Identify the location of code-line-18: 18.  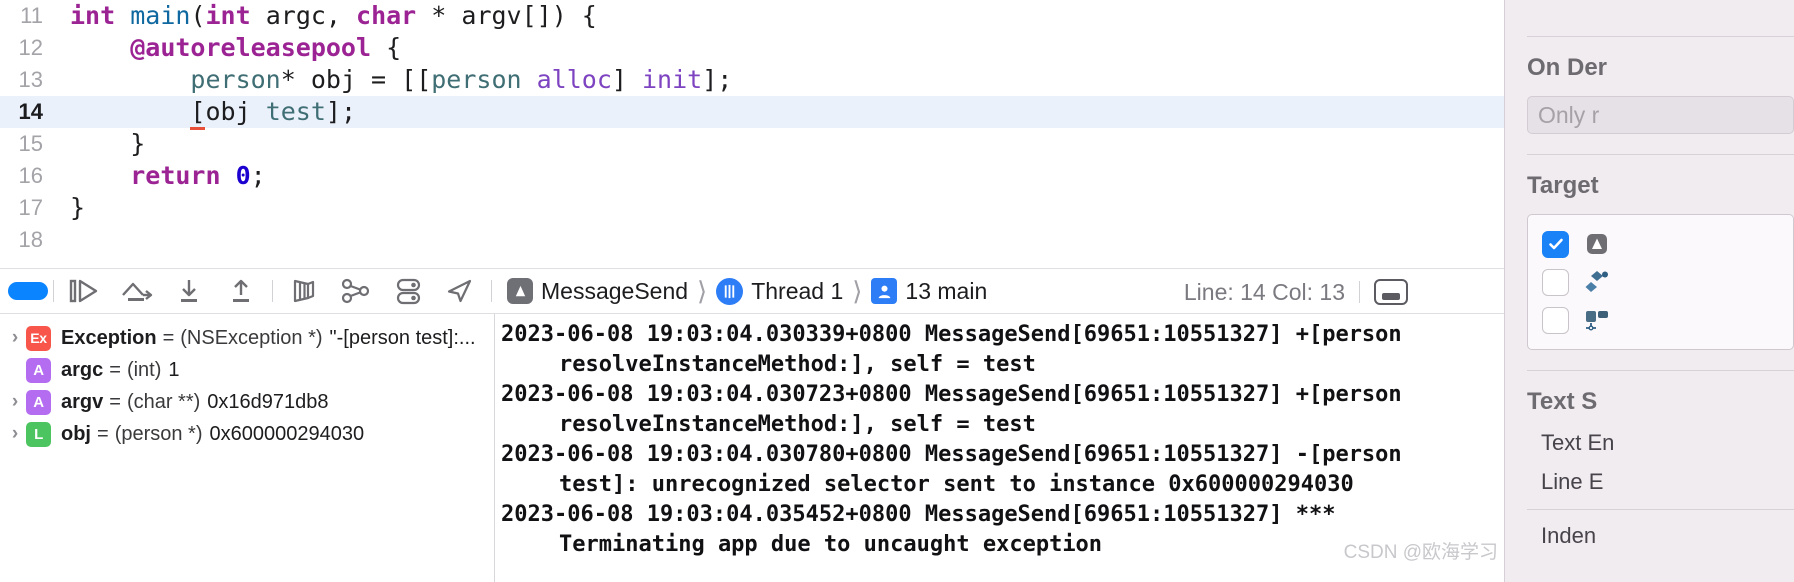
(752, 240).